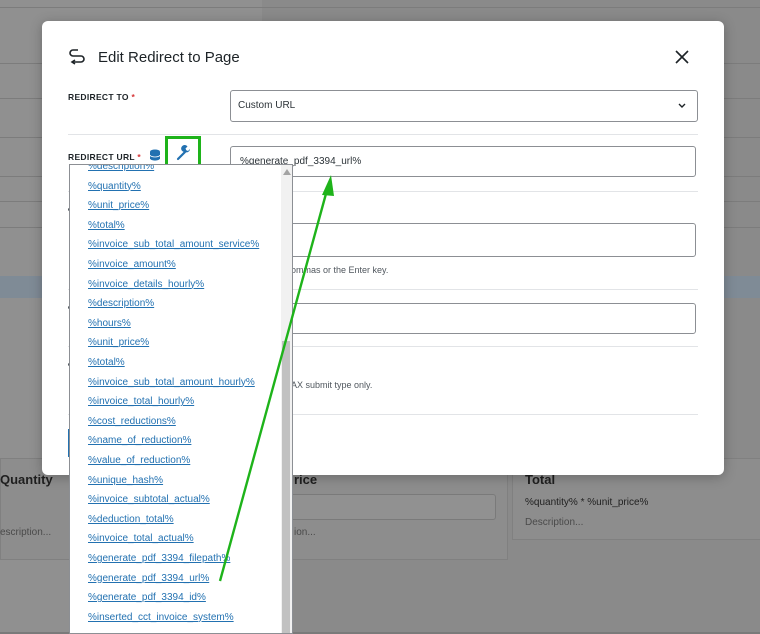  What do you see at coordinates (139, 460) in the screenshot?
I see `macro-item: %value_of_reduction%` at bounding box center [139, 460].